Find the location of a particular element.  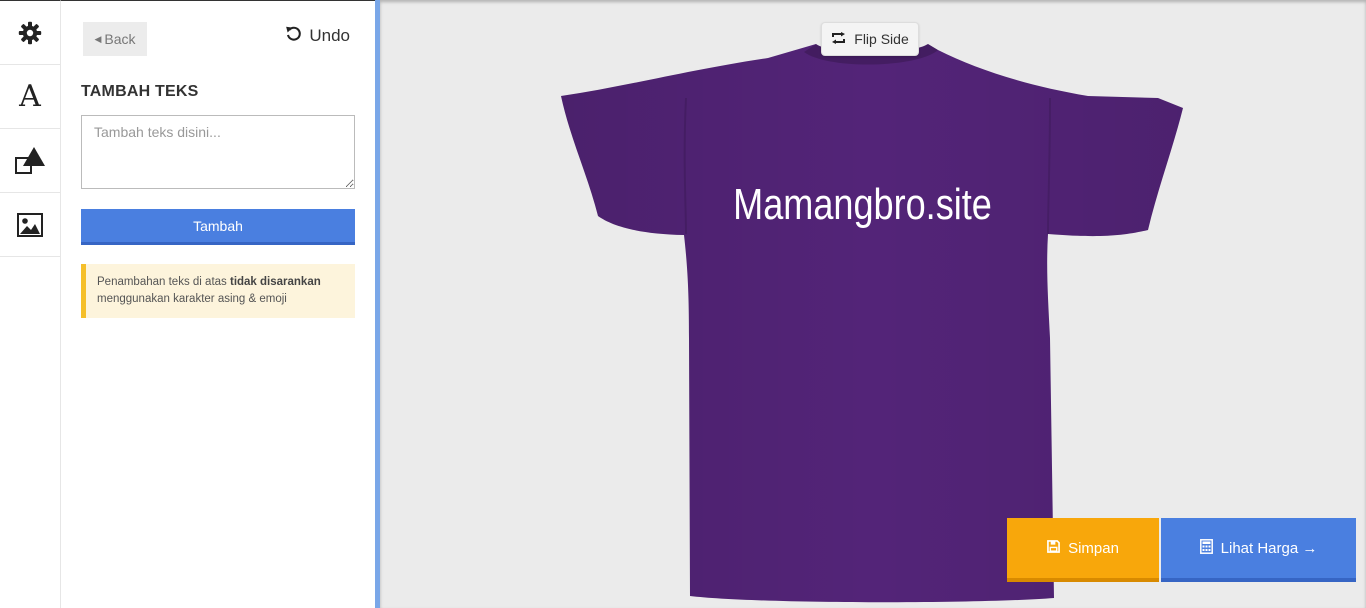

image-icon is located at coordinates (30, 224).